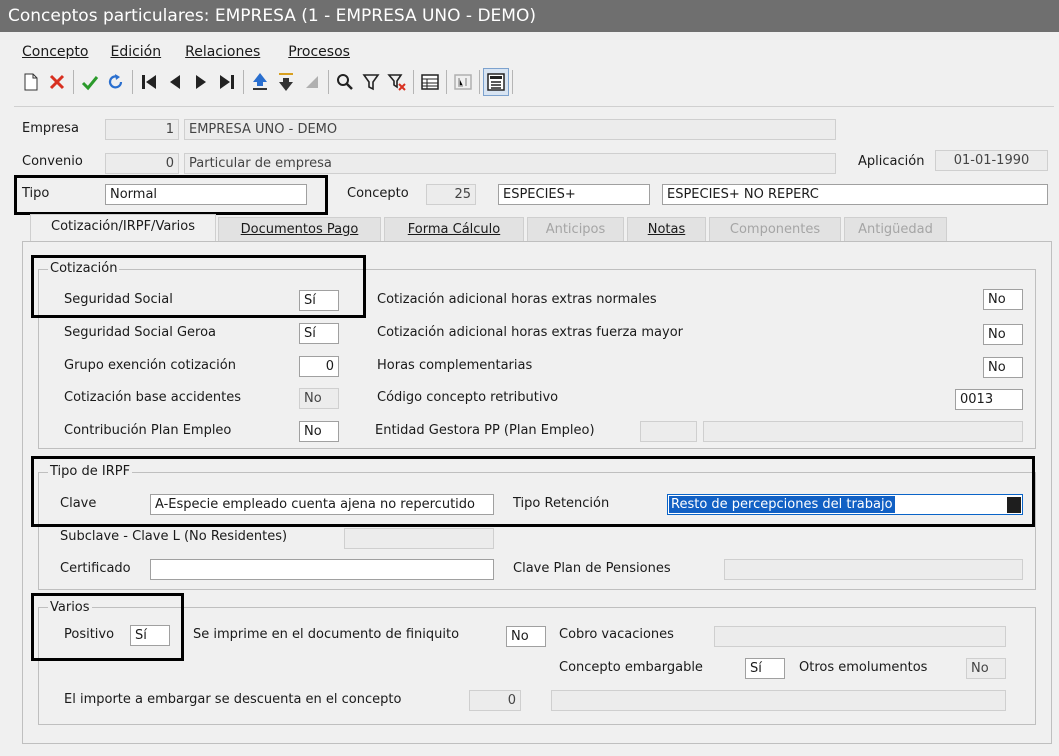  What do you see at coordinates (174, 536) in the screenshot?
I see `subclave-label: Subclave - Clave L (No Residentes)` at bounding box center [174, 536].